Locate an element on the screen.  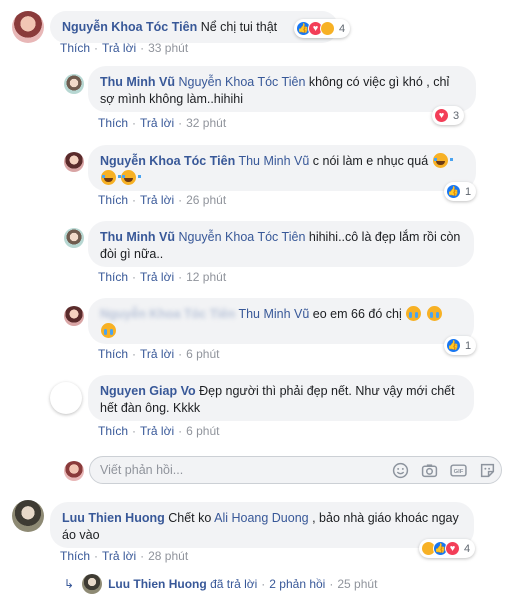
comment-actions: Thích · Trả lời · 26 phút is located at coordinates (162, 200).